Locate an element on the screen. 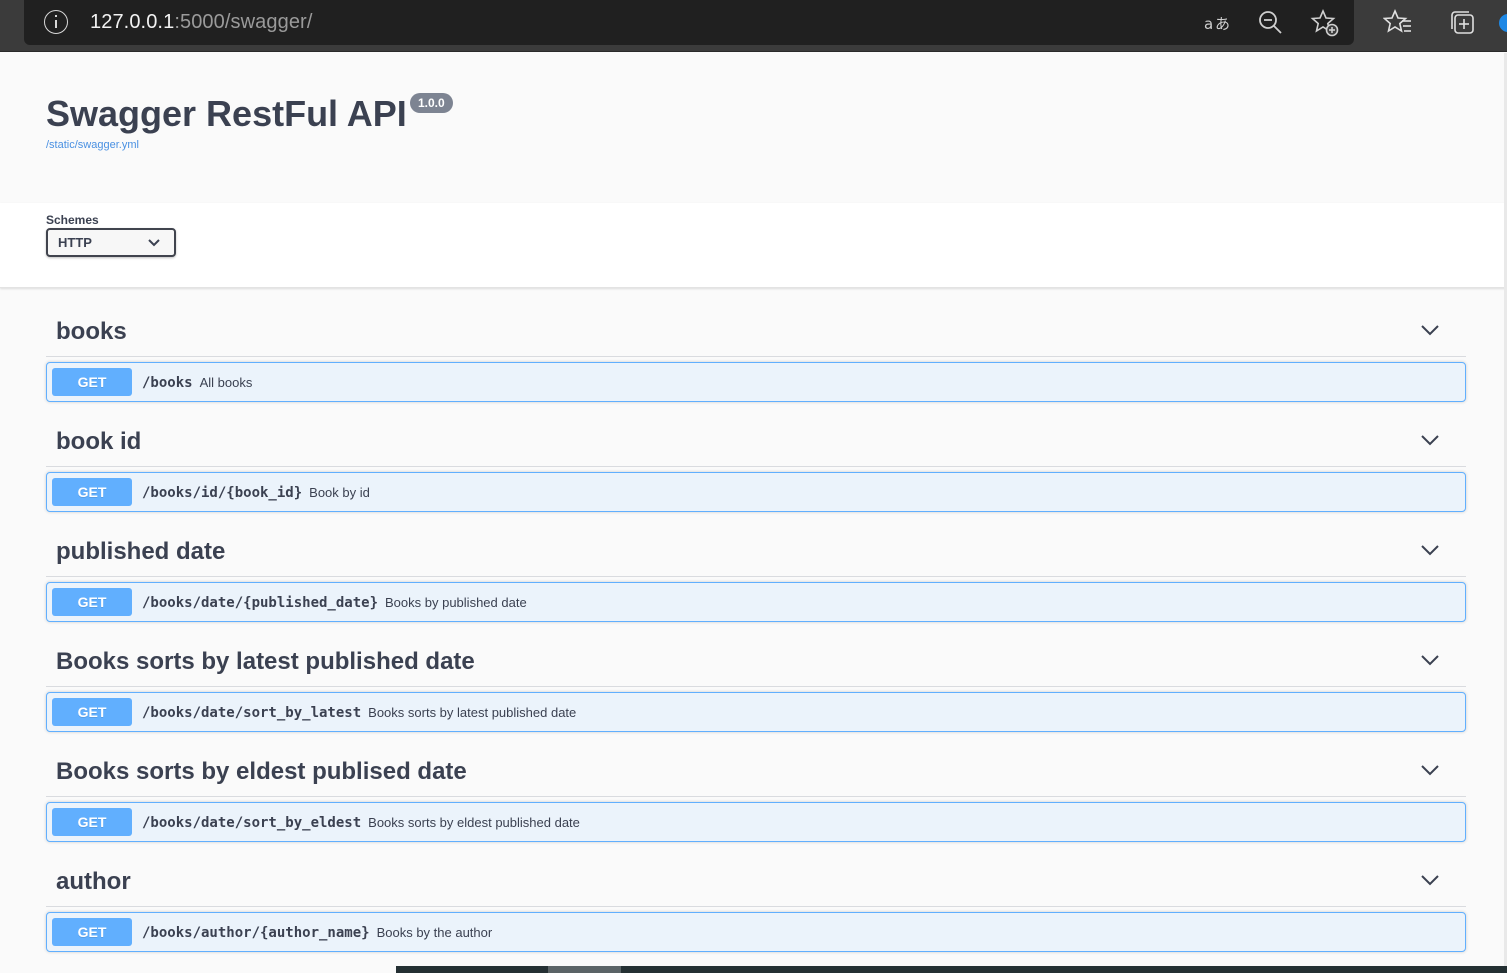  schemes-container: Schemes HTTP is located at coordinates (753, 245).